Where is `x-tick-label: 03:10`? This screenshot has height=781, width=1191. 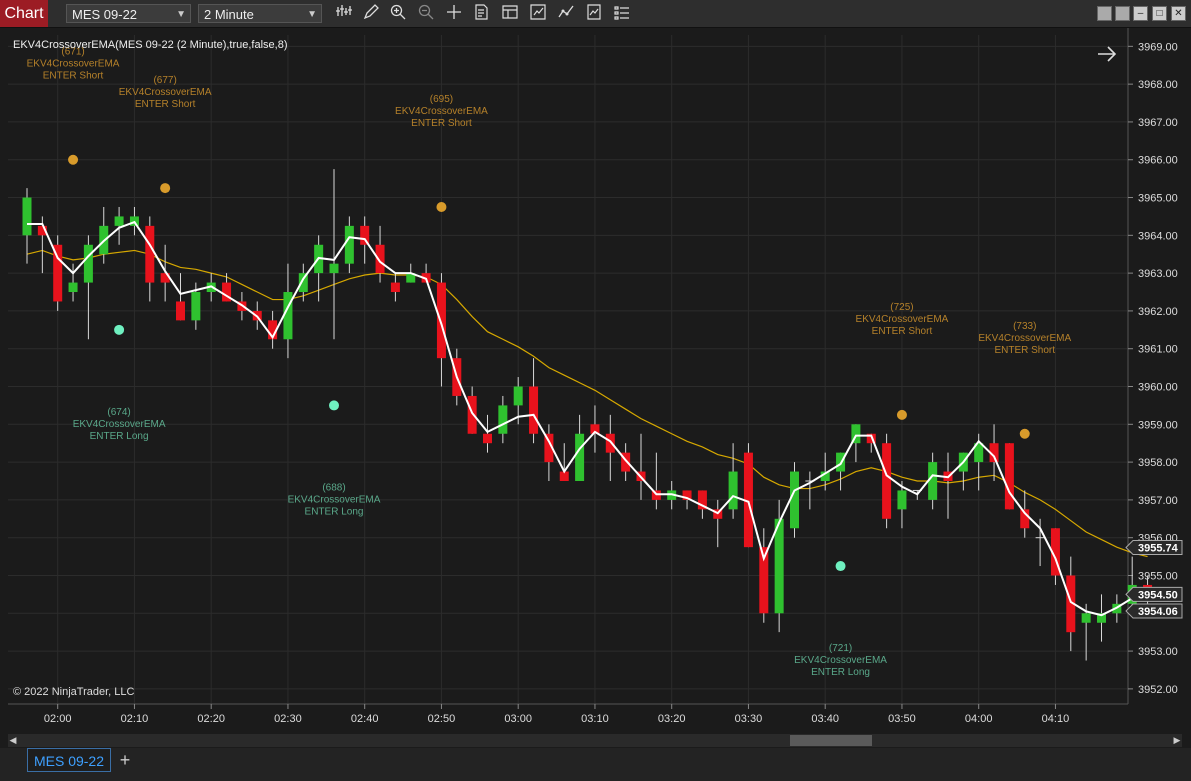 x-tick-label: 03:10 is located at coordinates (595, 719).